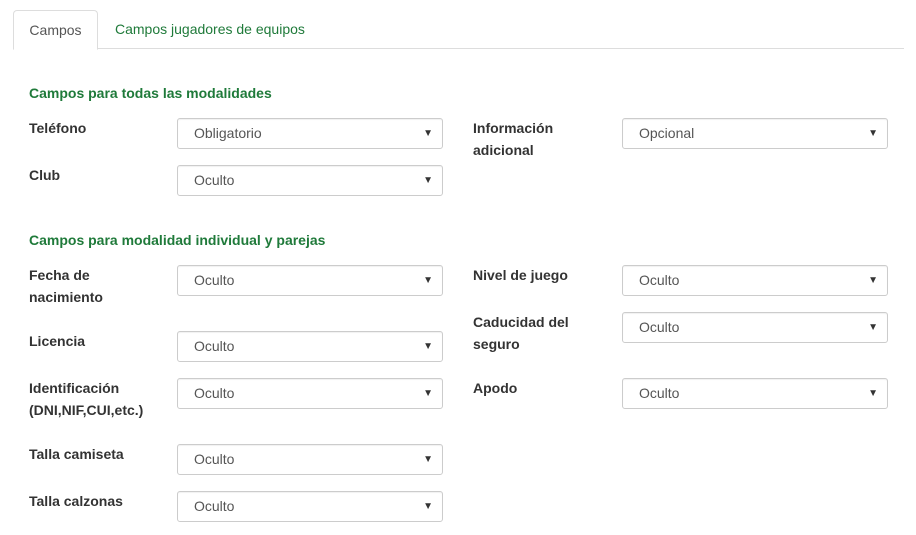 Image resolution: width=916 pixels, height=535 pixels. Describe the element at coordinates (659, 280) in the screenshot. I see `select-nivel-juego-value: Oculto` at that location.